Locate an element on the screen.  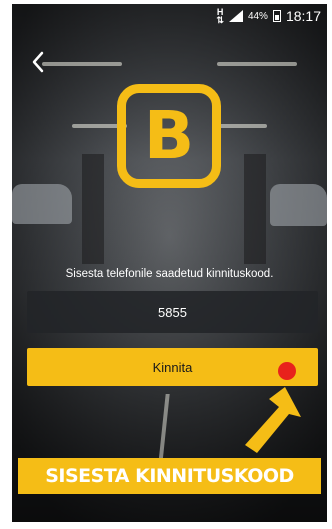
verification-code-input is located at coordinates (172, 312).